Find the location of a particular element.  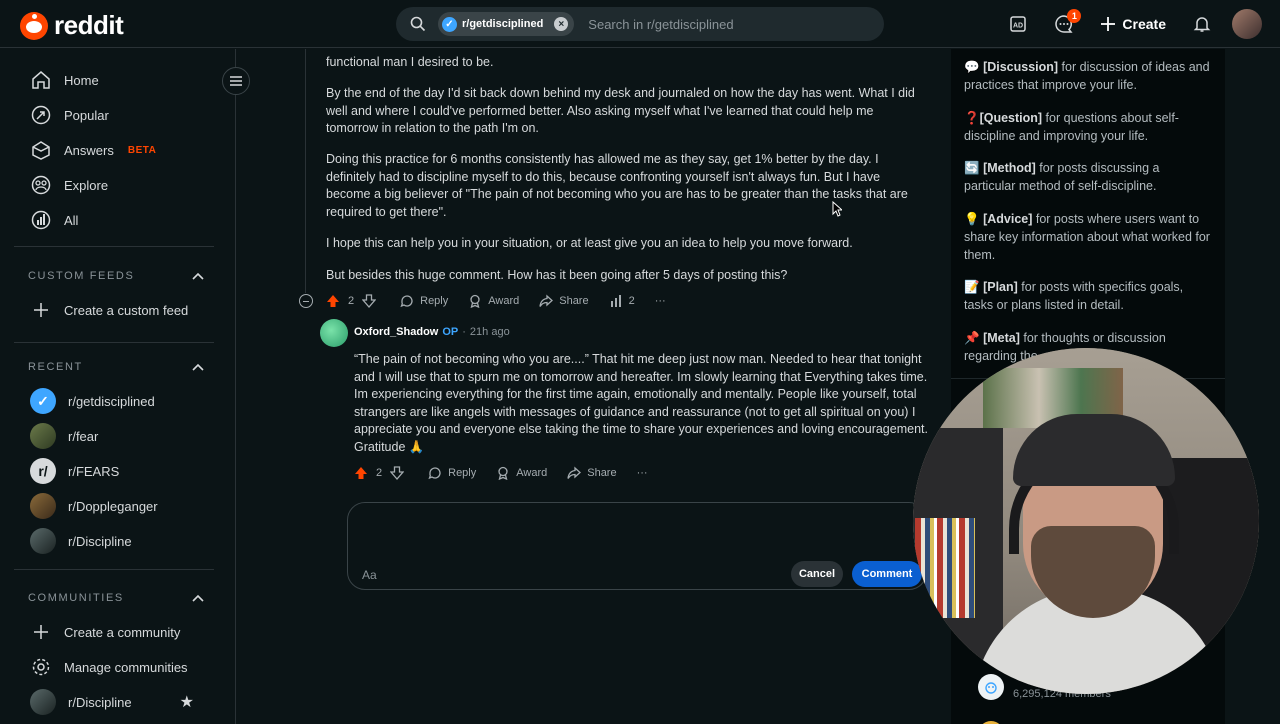

search-icon is located at coordinates (418, 24).